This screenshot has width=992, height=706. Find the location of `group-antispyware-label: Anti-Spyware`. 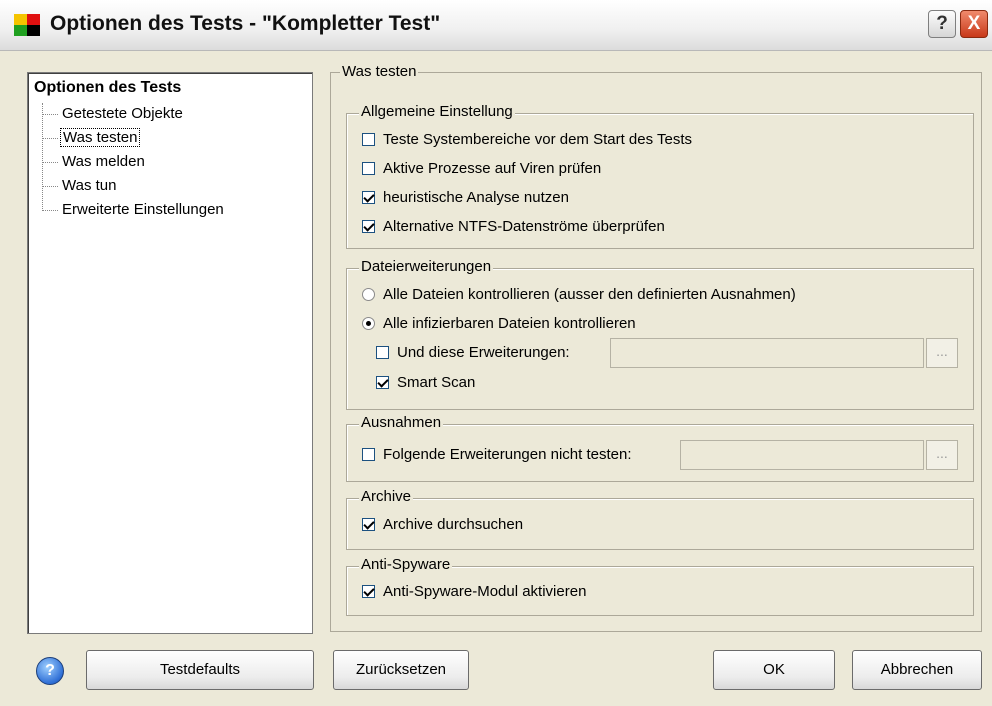

group-antispyware-label: Anti-Spyware is located at coordinates (406, 564).